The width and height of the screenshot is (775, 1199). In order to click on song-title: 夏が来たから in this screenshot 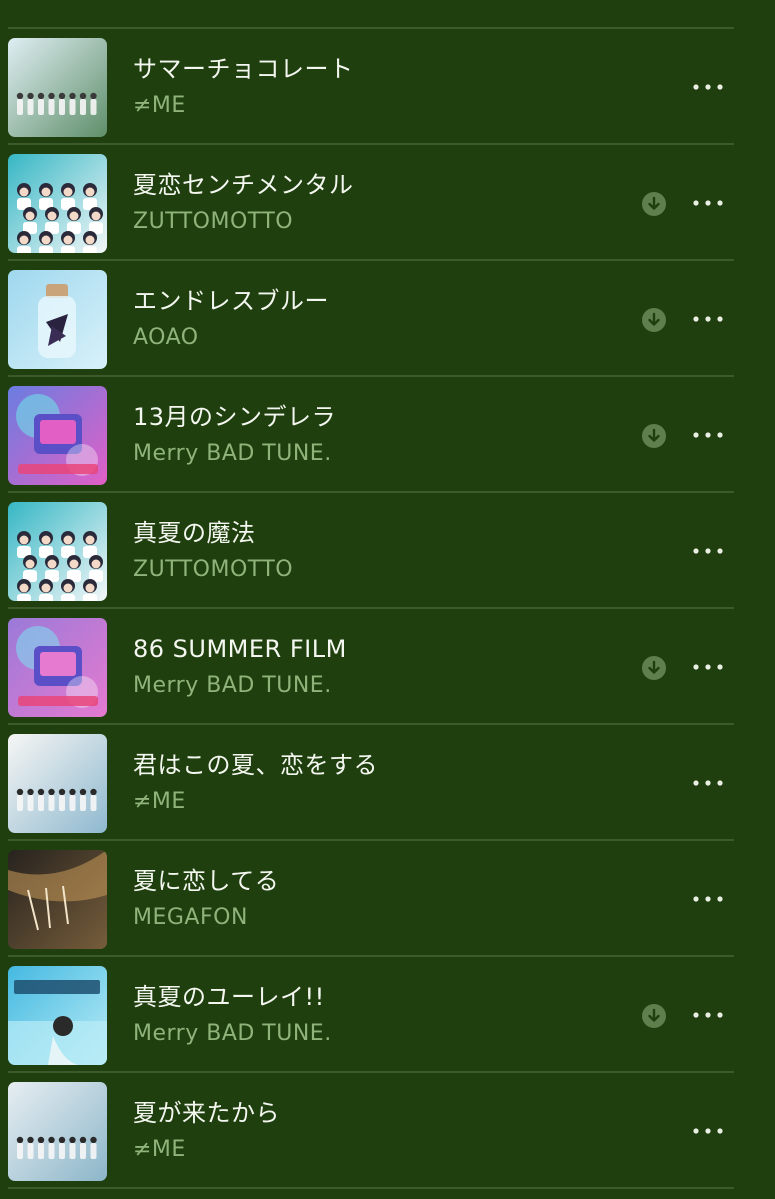, I will do `click(206, 1113)`.